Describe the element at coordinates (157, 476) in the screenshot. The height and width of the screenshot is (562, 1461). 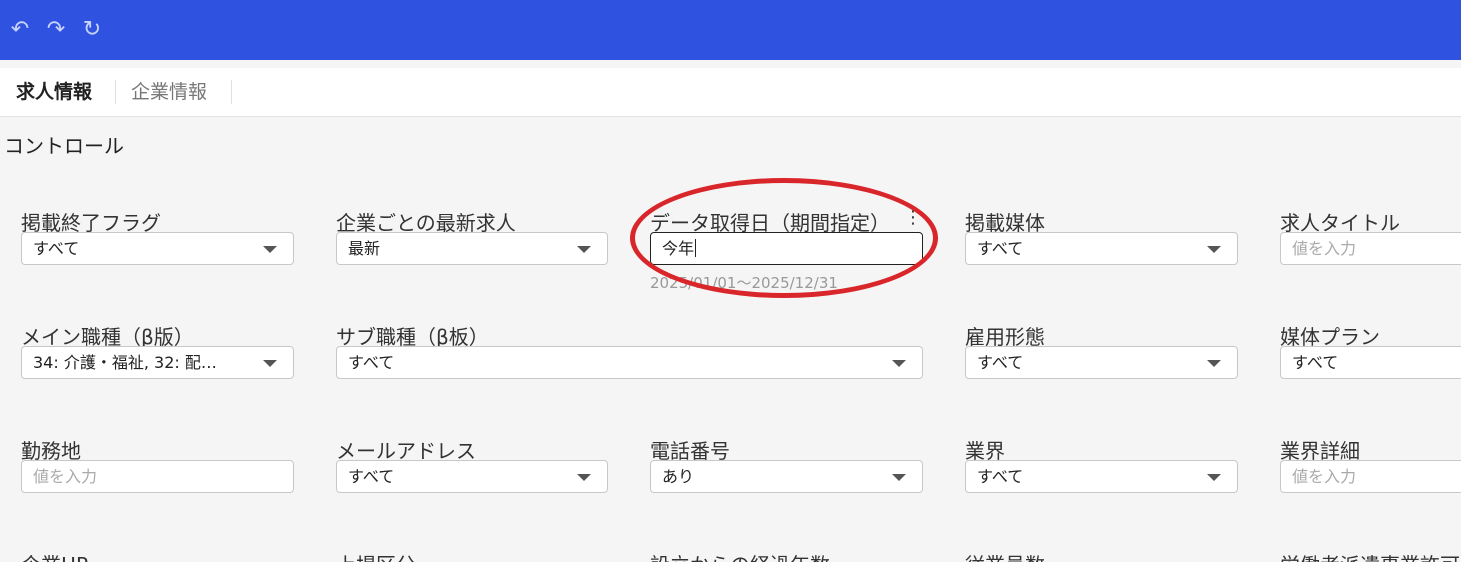
I see `work-location-input: 値を入力` at that location.